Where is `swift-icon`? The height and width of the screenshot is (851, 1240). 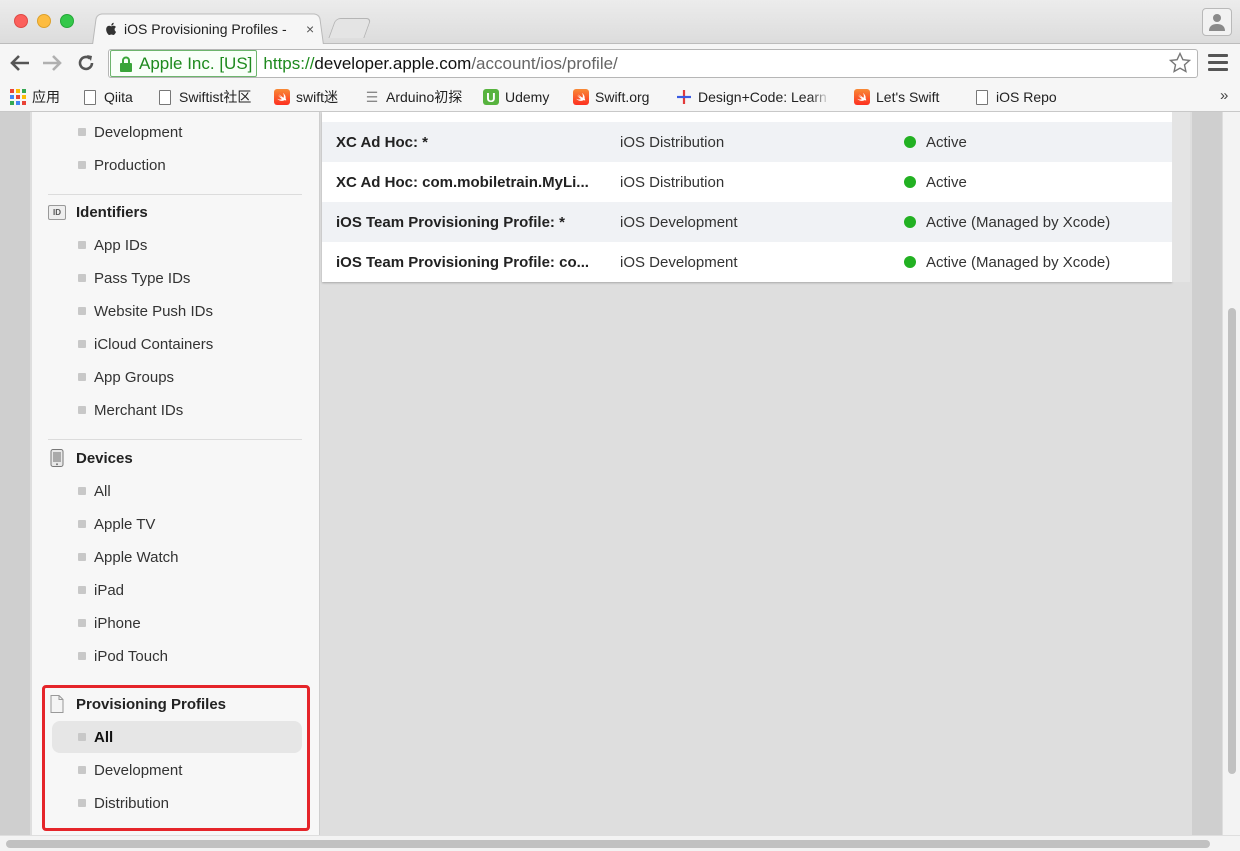
swift-icon is located at coordinates (581, 97).